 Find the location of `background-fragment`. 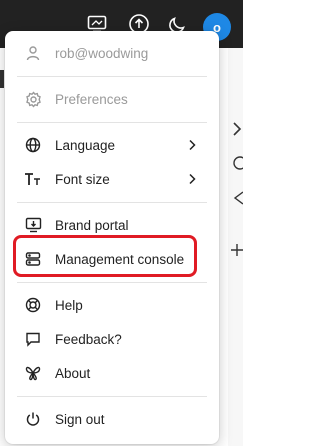

background-fragment is located at coordinates (2, 79).